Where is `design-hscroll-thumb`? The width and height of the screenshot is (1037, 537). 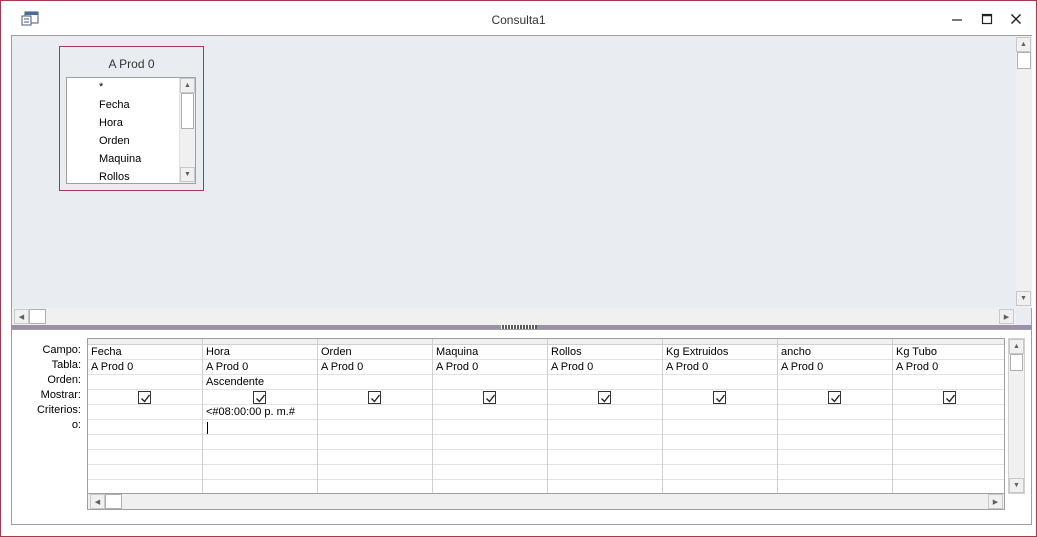
design-hscroll-thumb is located at coordinates (37, 316).